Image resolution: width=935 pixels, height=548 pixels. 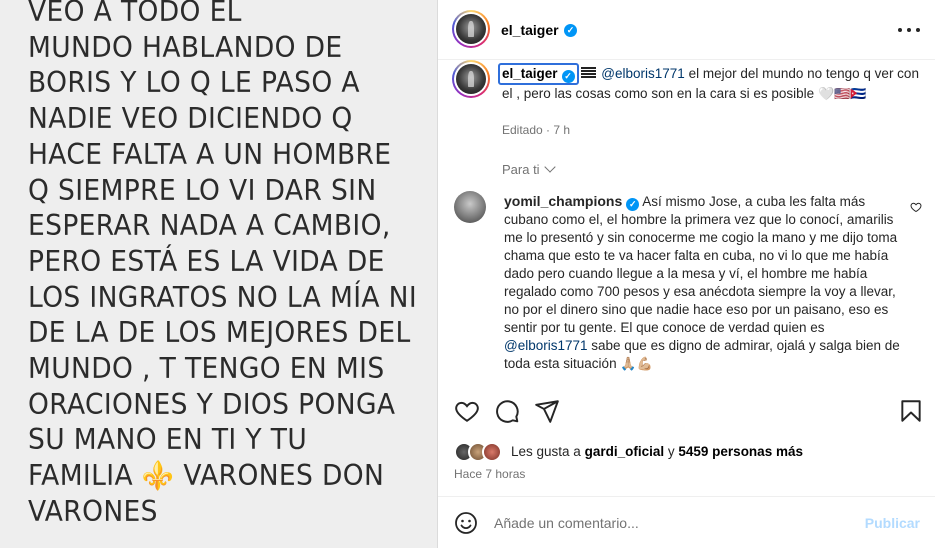 What do you see at coordinates (507, 411) in the screenshot?
I see `comment-bubble-icon` at bounding box center [507, 411].